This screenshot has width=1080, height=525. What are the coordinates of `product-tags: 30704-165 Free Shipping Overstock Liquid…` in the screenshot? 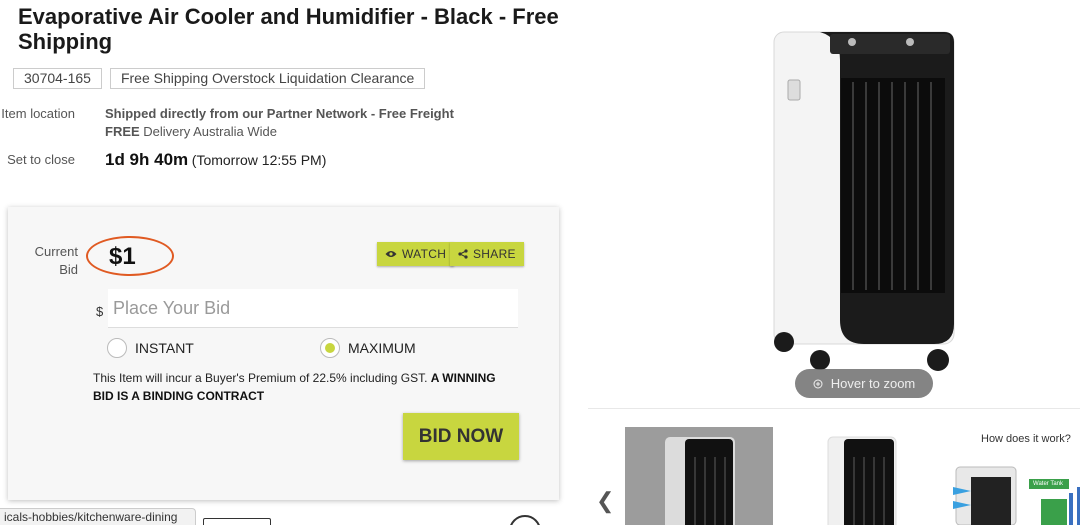 It's located at (219, 78).